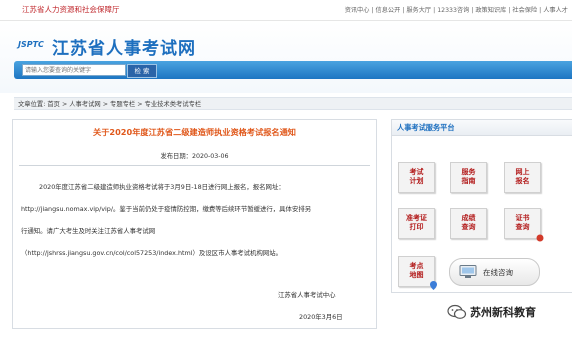  I want to click on tile-score-query: 成绩 查询, so click(468, 223).